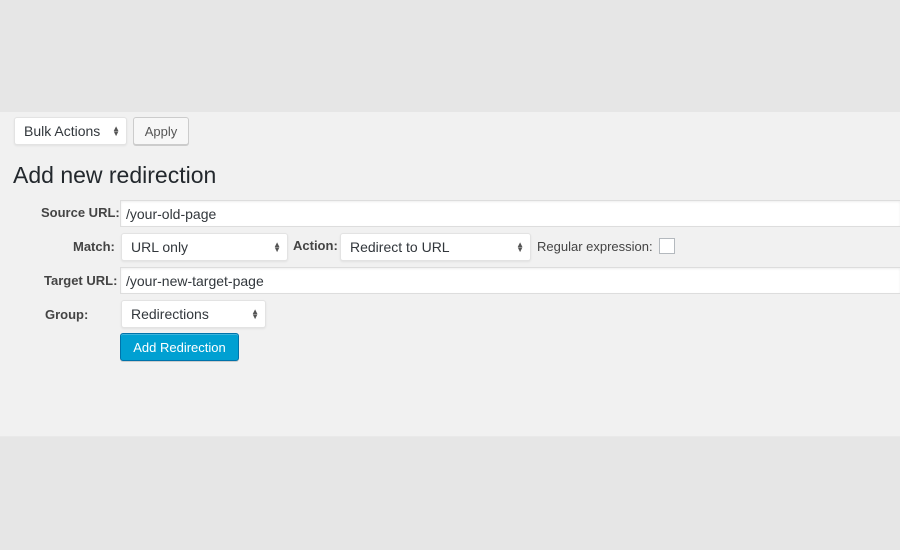 This screenshot has height=550, width=900. I want to click on group-label: Group:, so click(67, 314).